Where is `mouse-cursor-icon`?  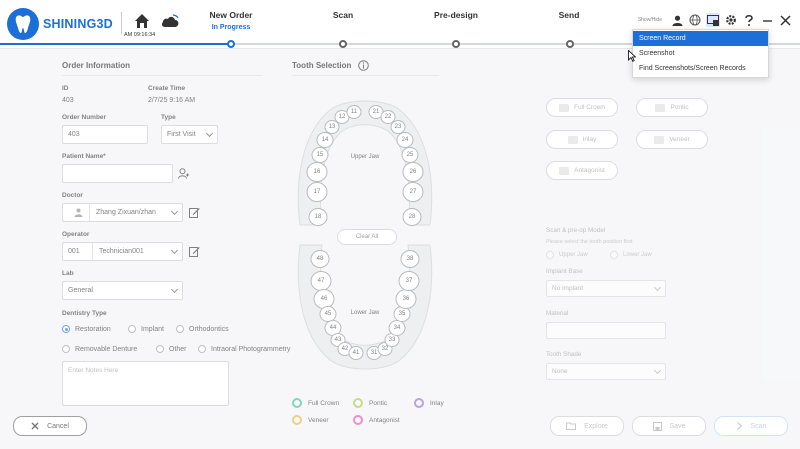 mouse-cursor-icon is located at coordinates (632, 56).